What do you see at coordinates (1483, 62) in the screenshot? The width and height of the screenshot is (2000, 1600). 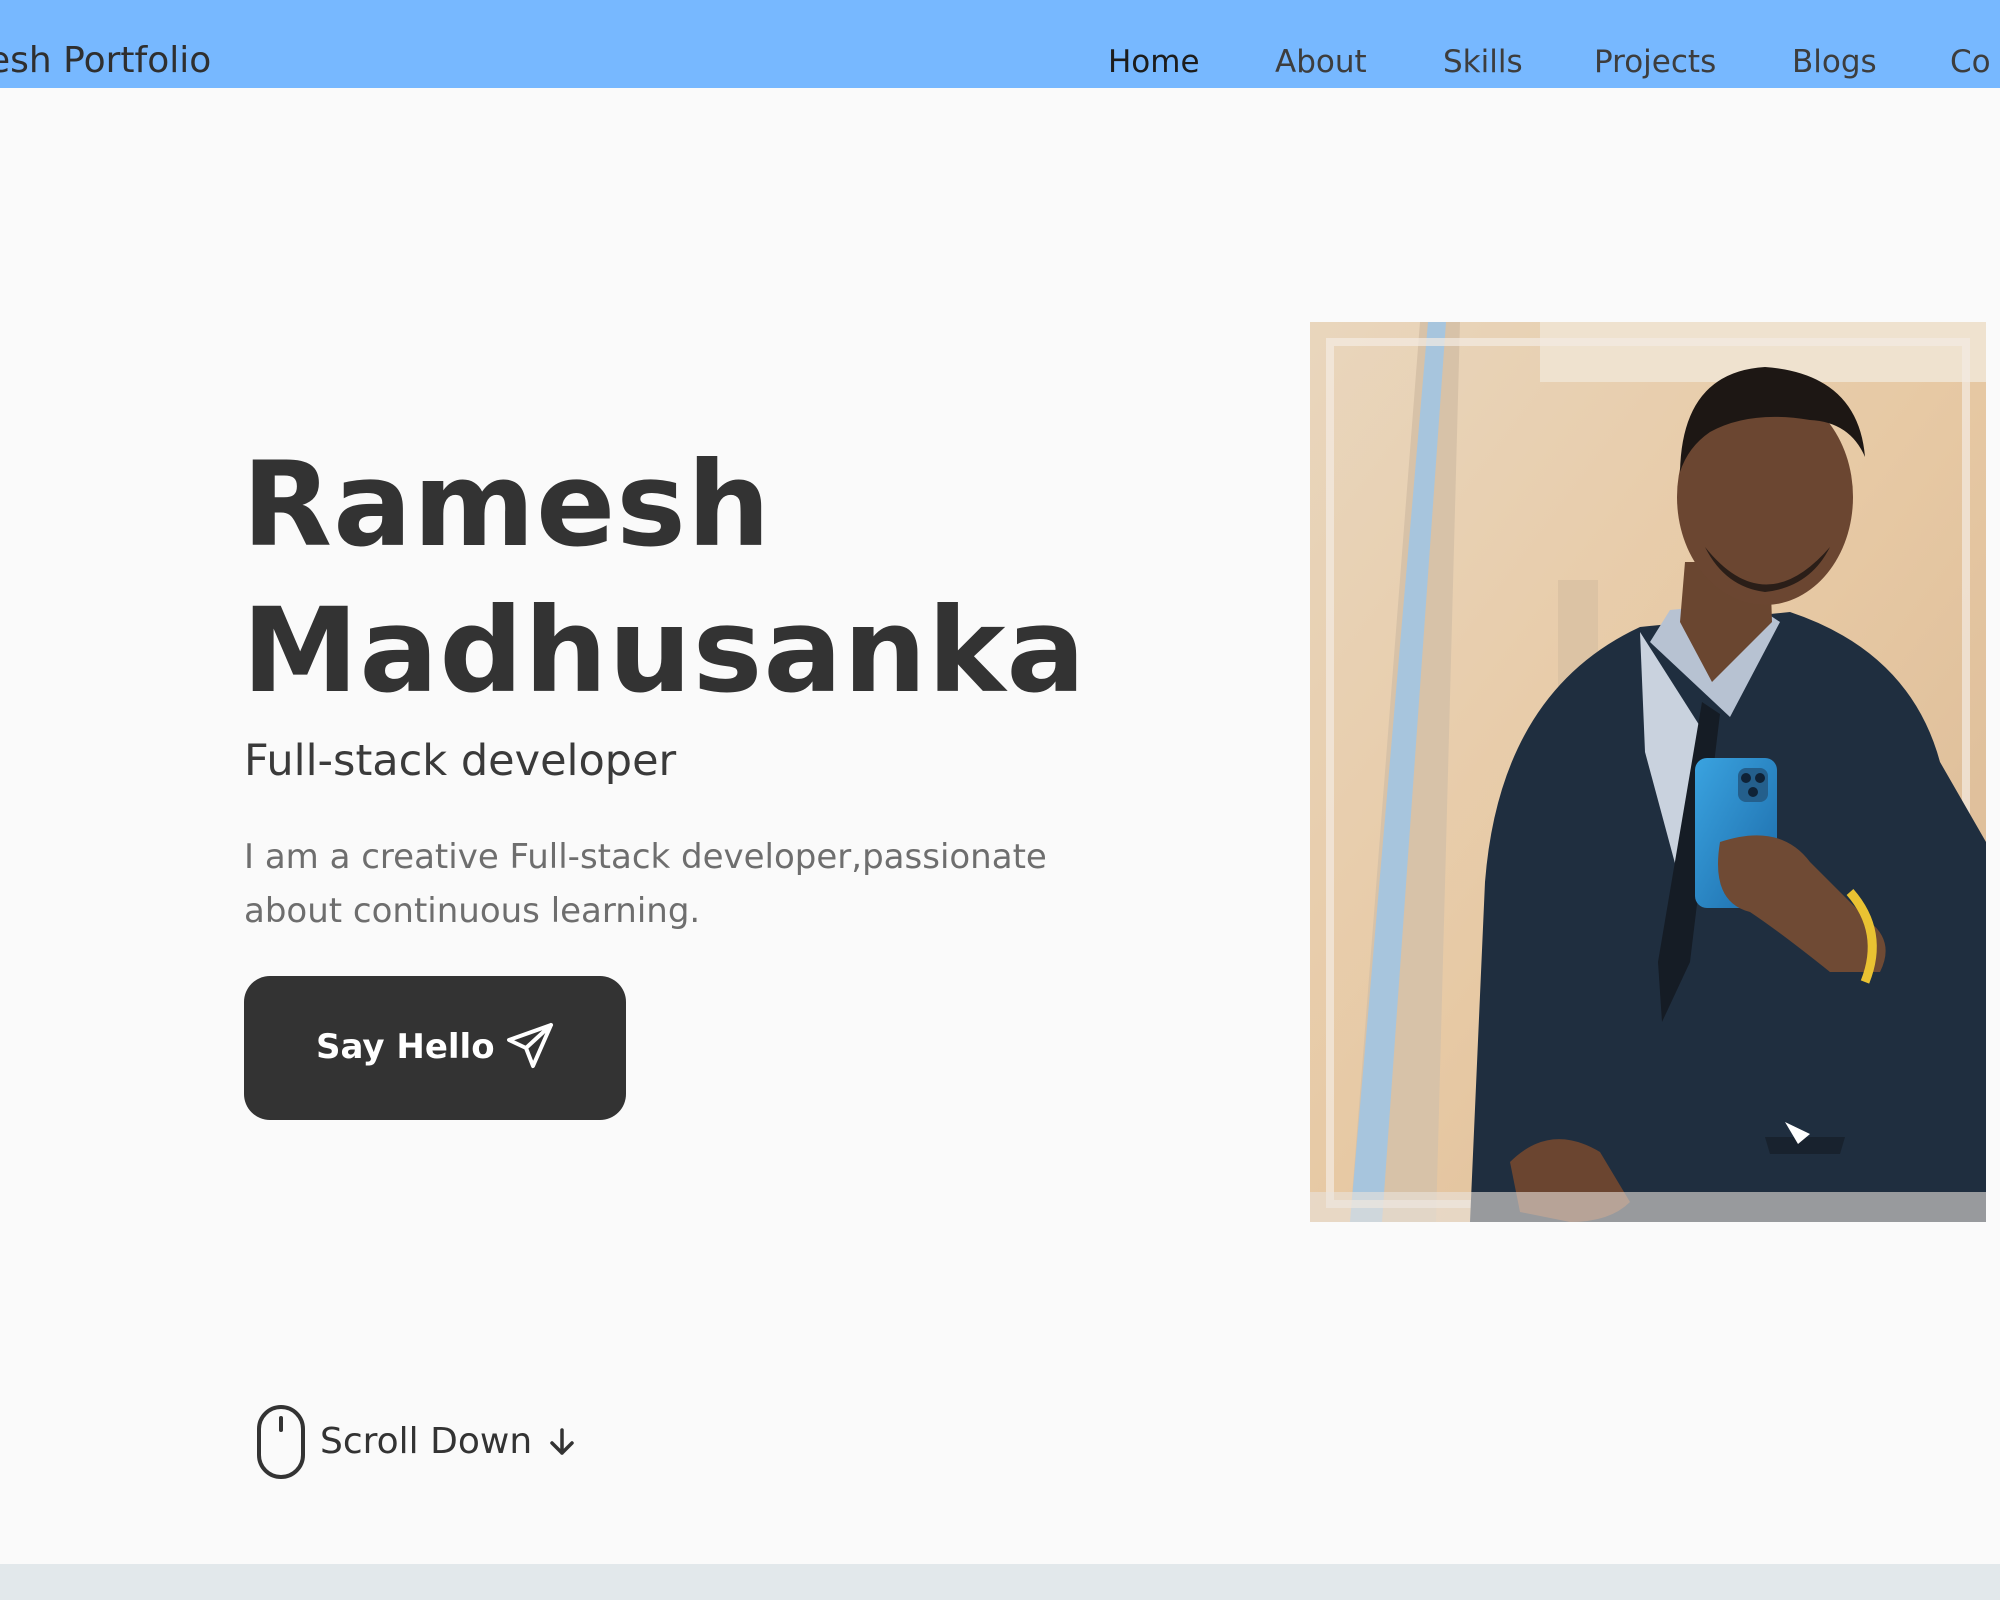 I see `nav-skills: Skills` at bounding box center [1483, 62].